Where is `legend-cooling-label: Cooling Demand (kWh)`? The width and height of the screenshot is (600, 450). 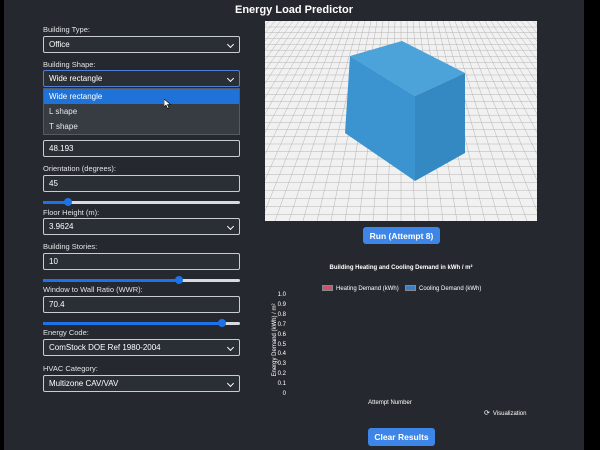
legend-cooling-label: Cooling Demand (kWh) is located at coordinates (450, 289).